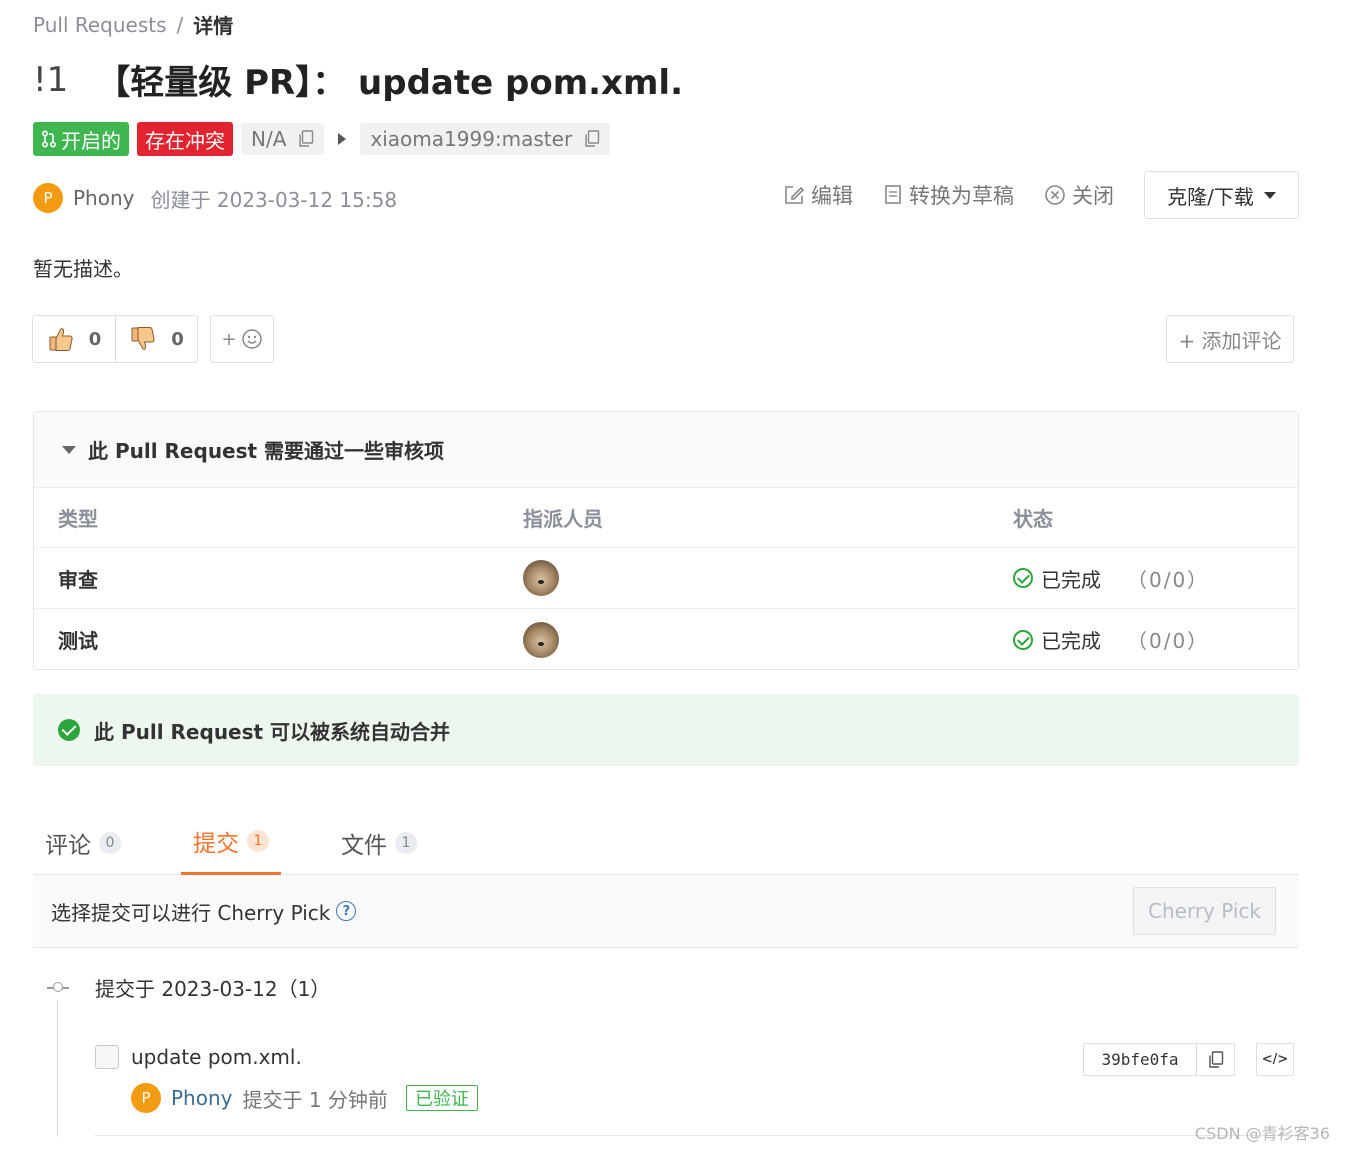 Image resolution: width=1345 pixels, height=1149 pixels. What do you see at coordinates (1140, 1059) in the screenshot?
I see `commit-sha: 39bfe0fa` at bounding box center [1140, 1059].